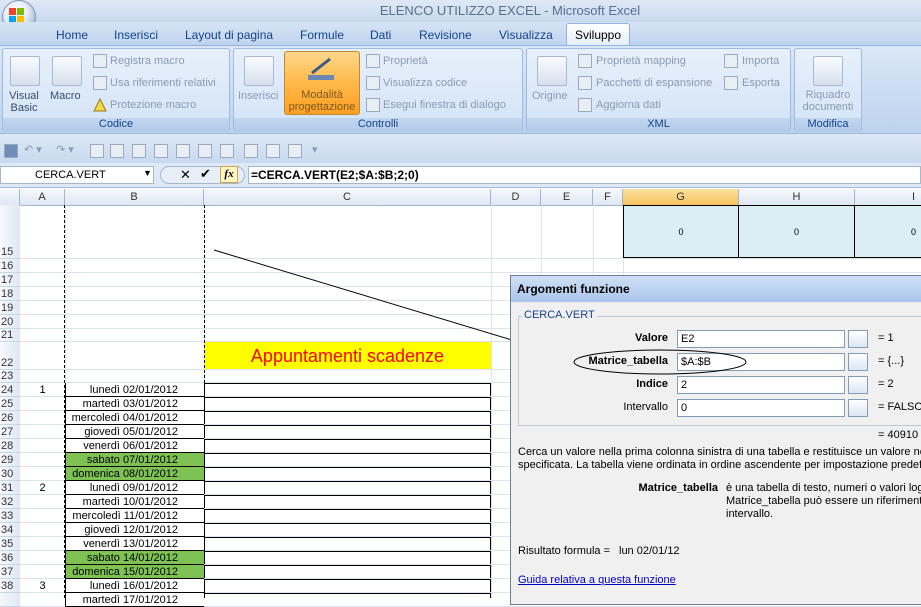 The image size is (921, 607). I want to click on row-header: 34, so click(10, 530).